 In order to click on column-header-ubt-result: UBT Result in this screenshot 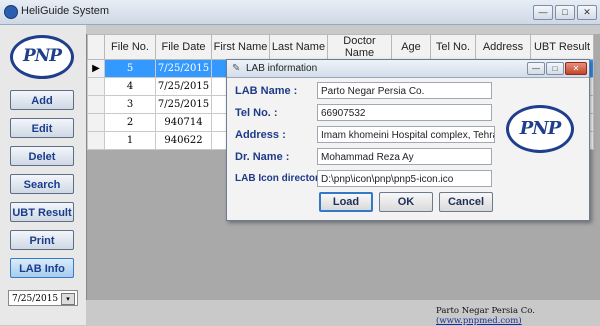, I will do `click(562, 47)`.